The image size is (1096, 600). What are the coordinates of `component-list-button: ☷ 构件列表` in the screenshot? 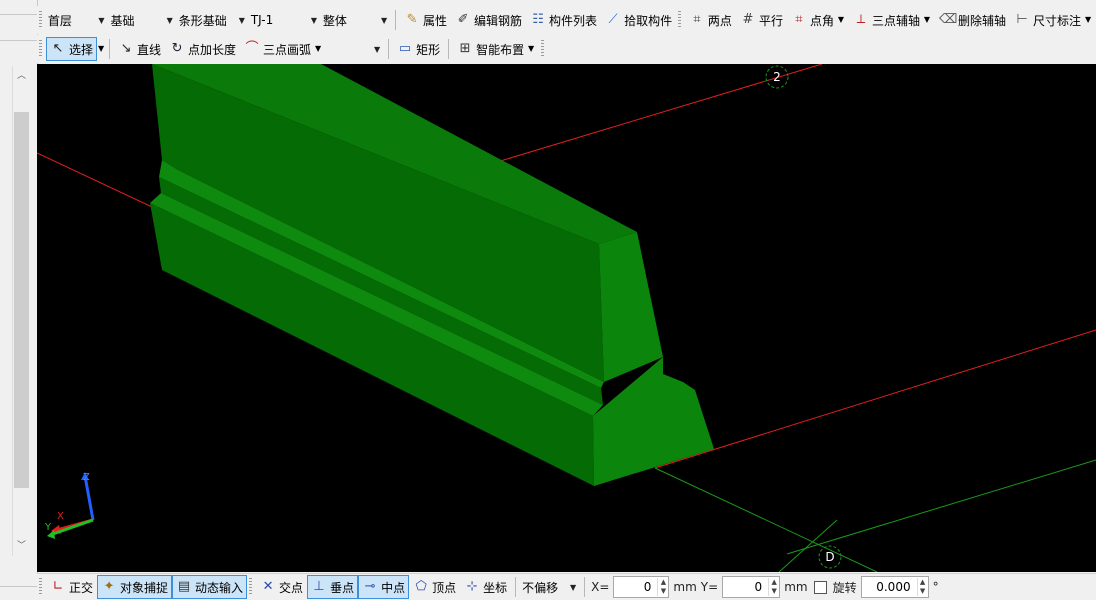 It's located at (563, 20).